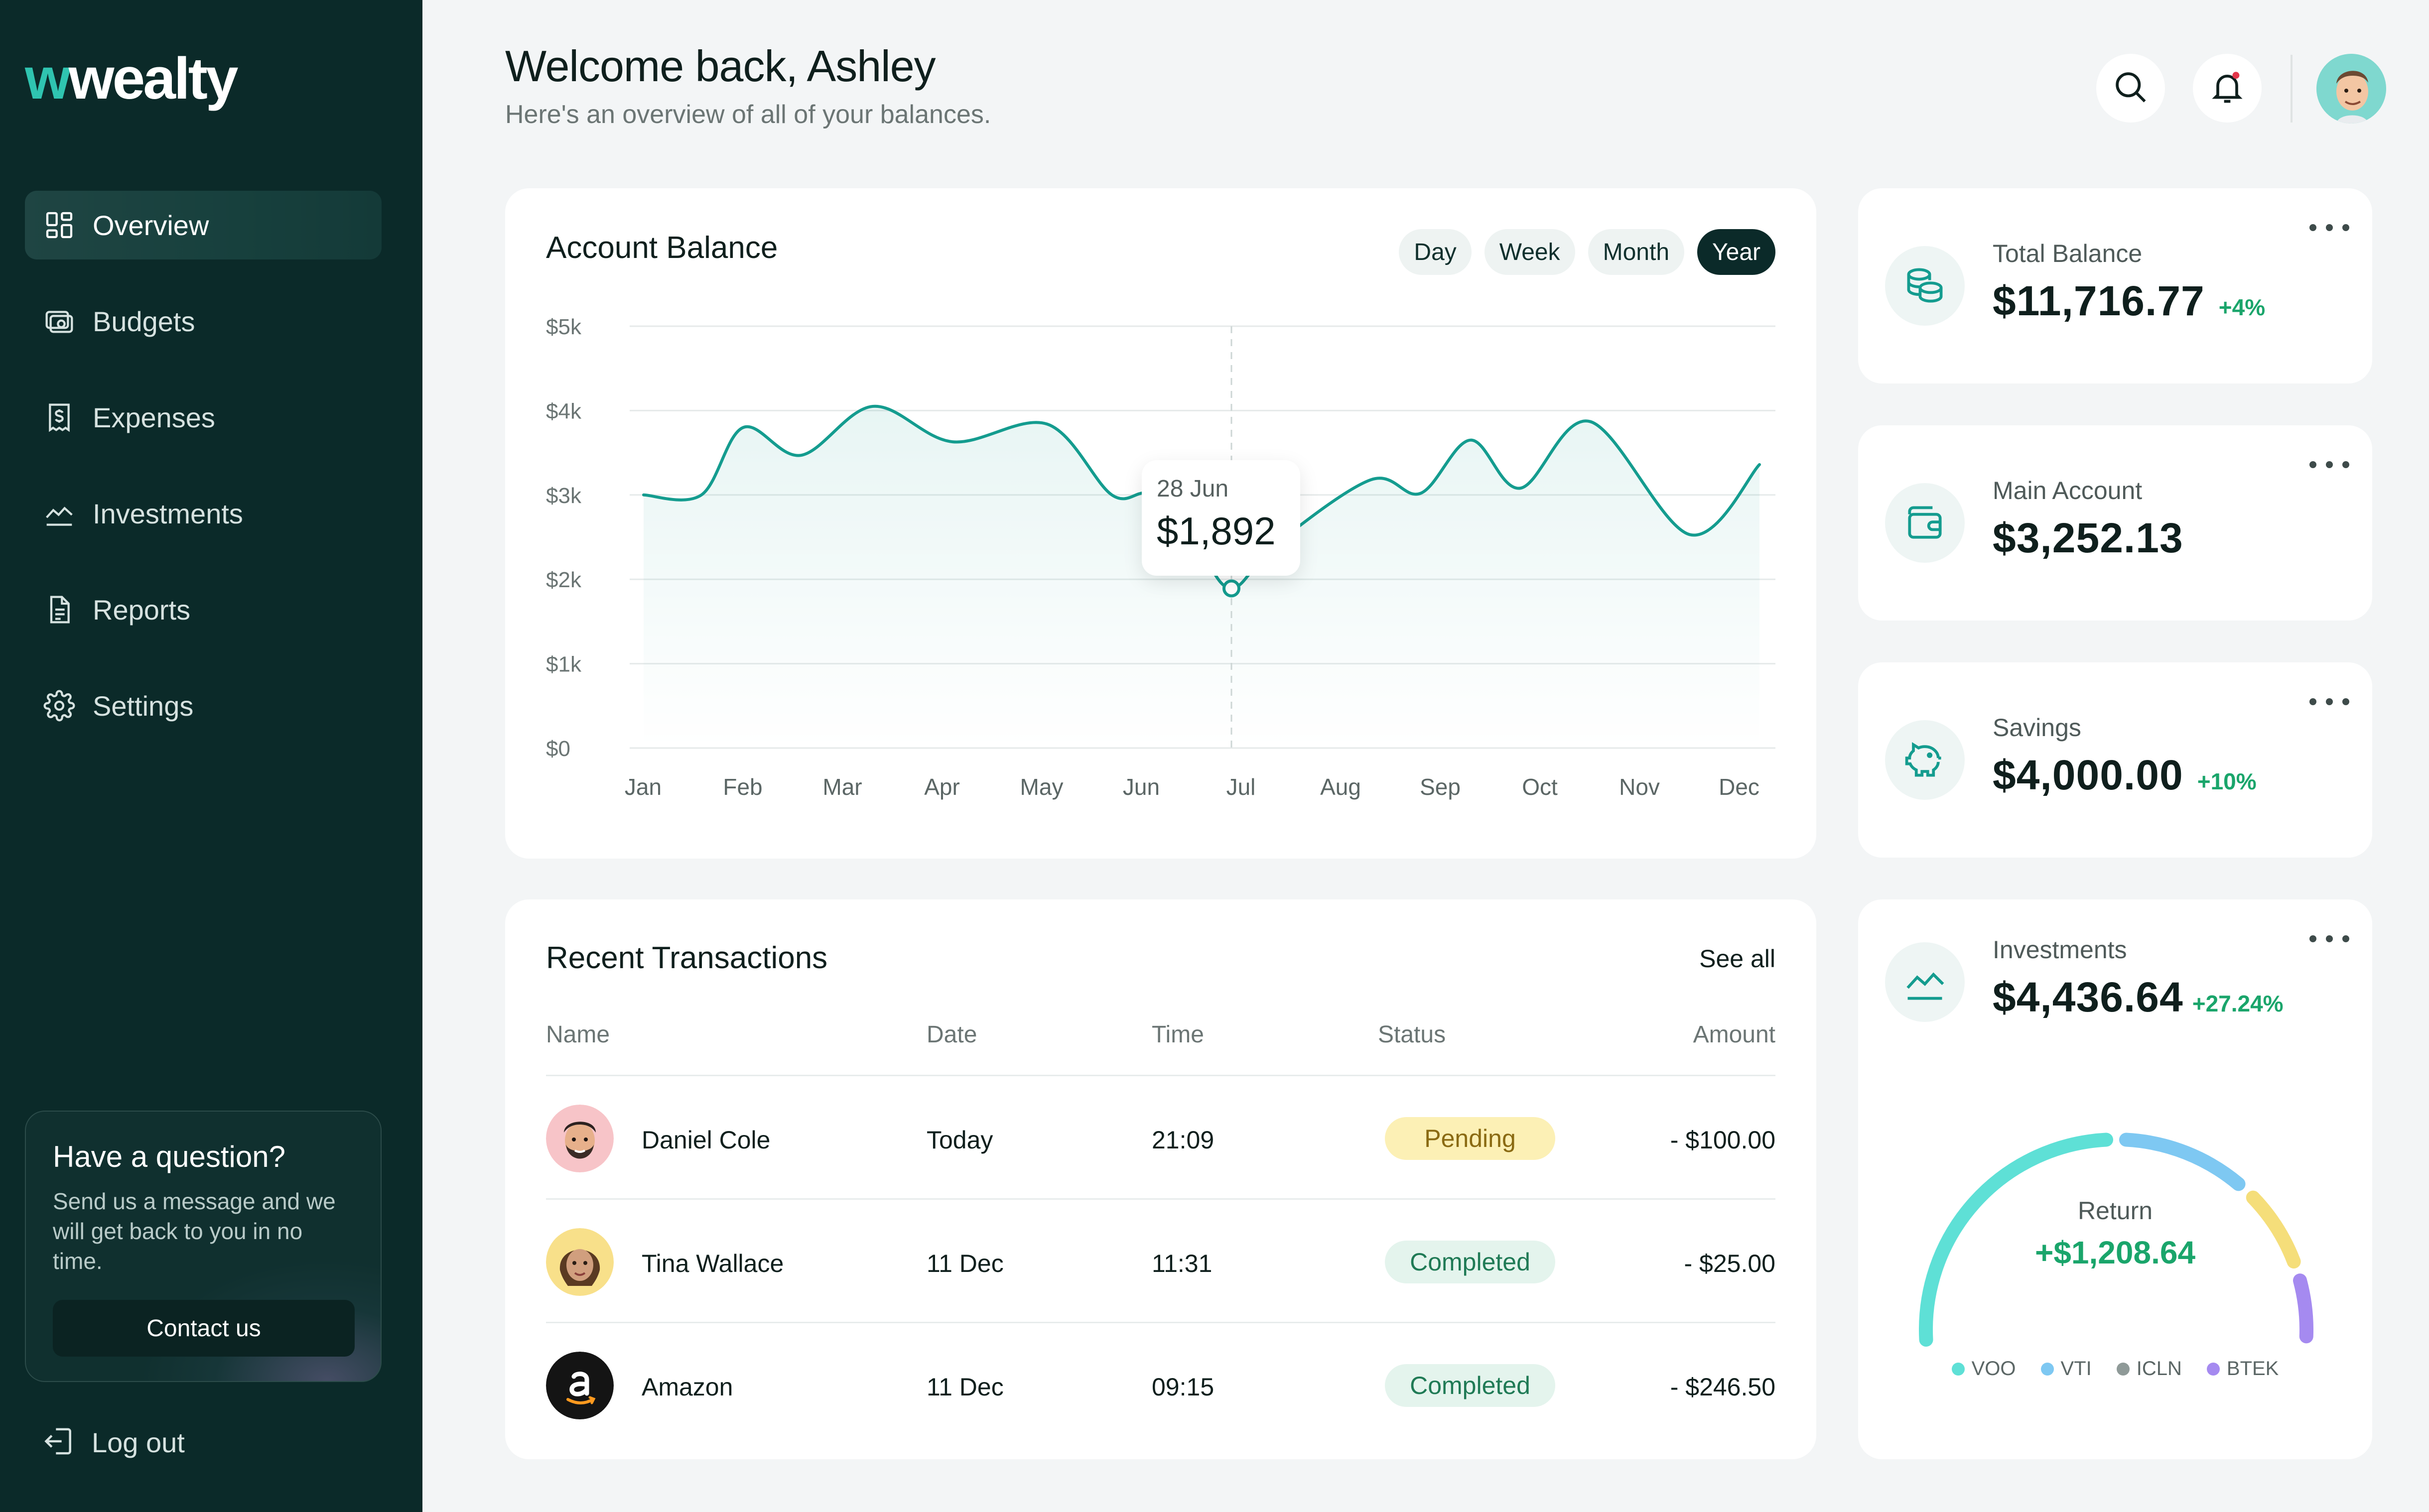 The image size is (2429, 1512). Describe the element at coordinates (960, 1140) in the screenshot. I see `tx-date: Today` at that location.